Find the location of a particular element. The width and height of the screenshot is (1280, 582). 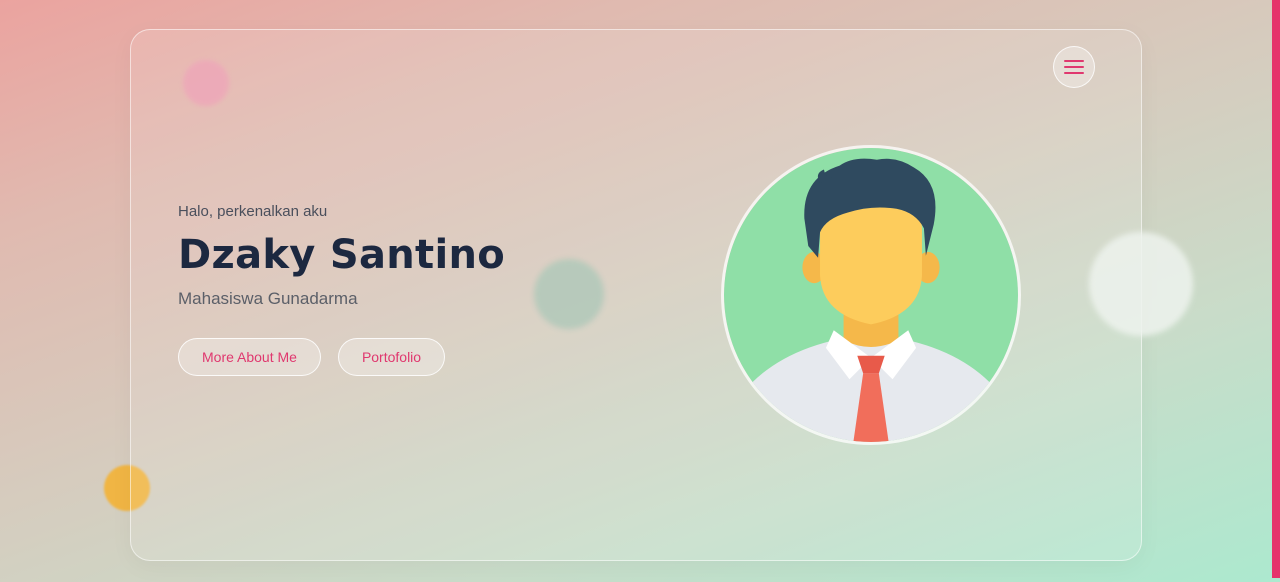

hero-buttons: More About Me Portofolio is located at coordinates (398, 357).